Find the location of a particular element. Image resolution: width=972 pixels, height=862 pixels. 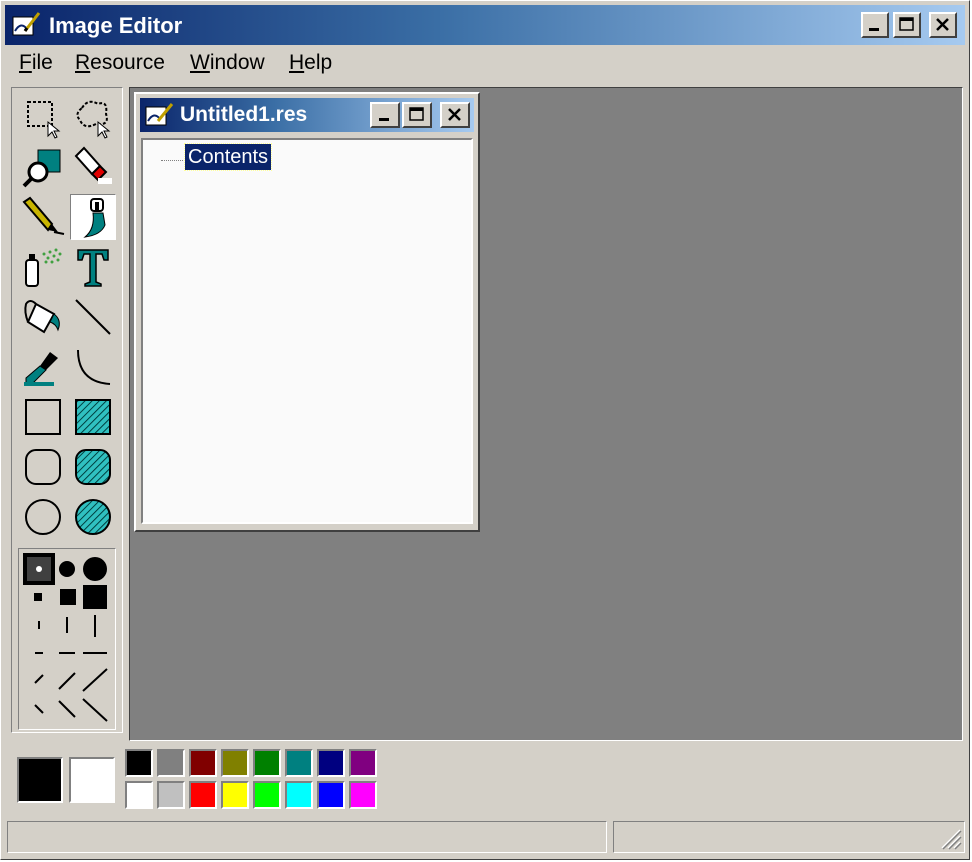

zoom-icon is located at coordinates (41, 168).